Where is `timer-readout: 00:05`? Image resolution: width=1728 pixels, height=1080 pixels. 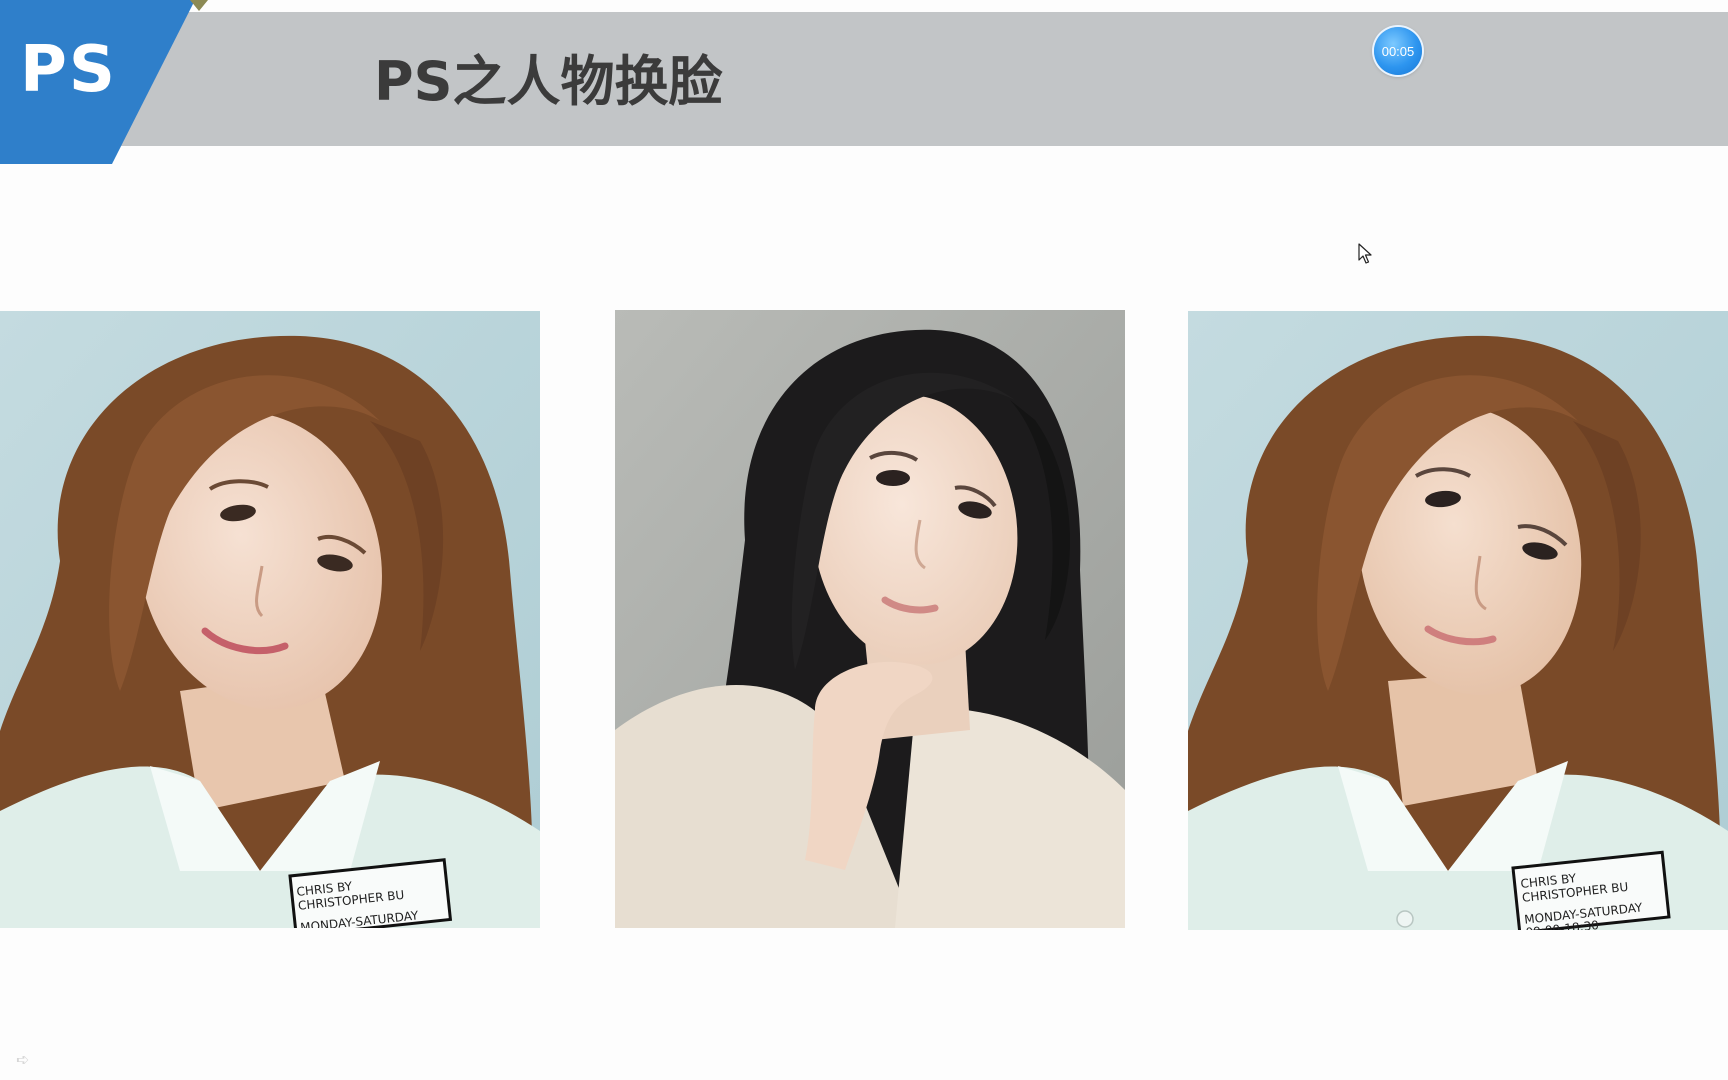
timer-readout: 00:05 is located at coordinates (1398, 51).